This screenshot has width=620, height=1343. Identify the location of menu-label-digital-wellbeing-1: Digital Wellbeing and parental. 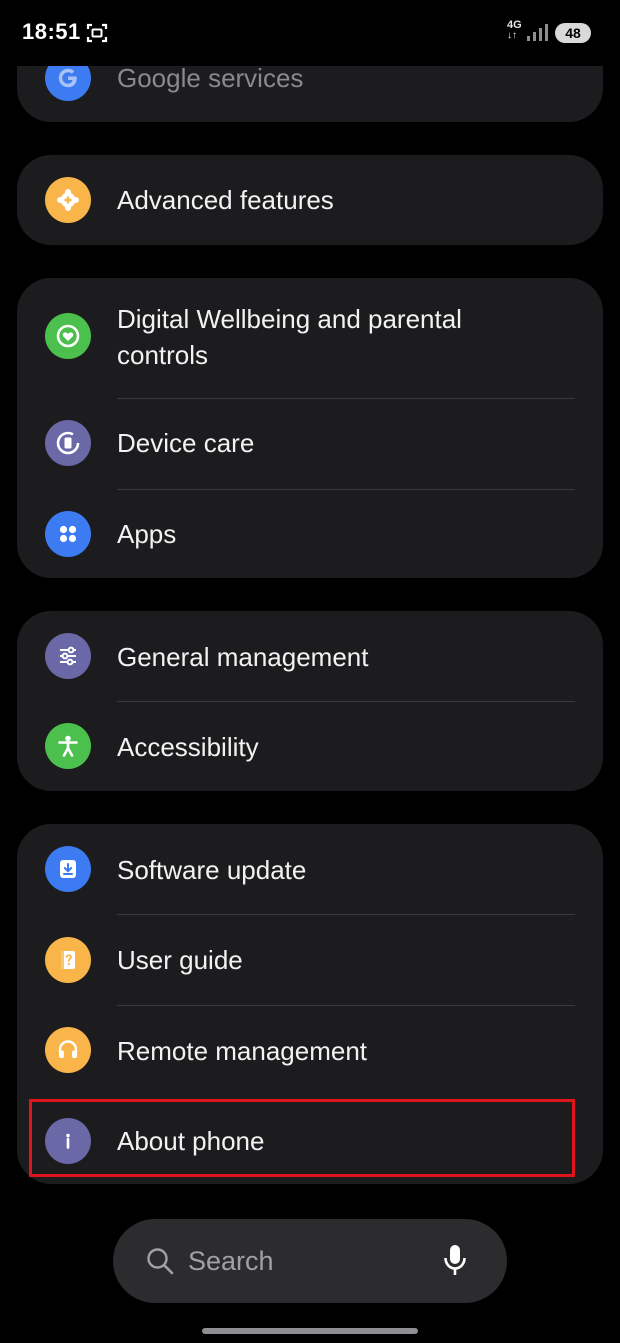
(289, 319).